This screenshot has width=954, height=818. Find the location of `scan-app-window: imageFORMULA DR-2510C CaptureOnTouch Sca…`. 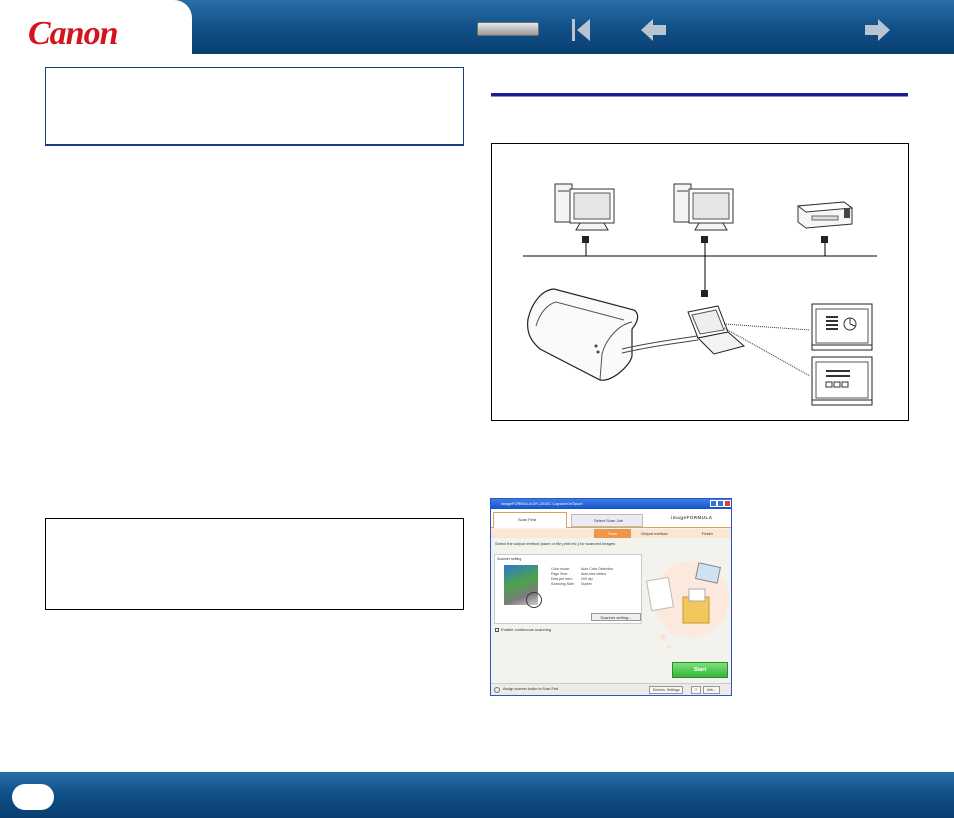

scan-app-window: imageFORMULA DR-2510C CaptureOnTouch Sca… is located at coordinates (611, 597).